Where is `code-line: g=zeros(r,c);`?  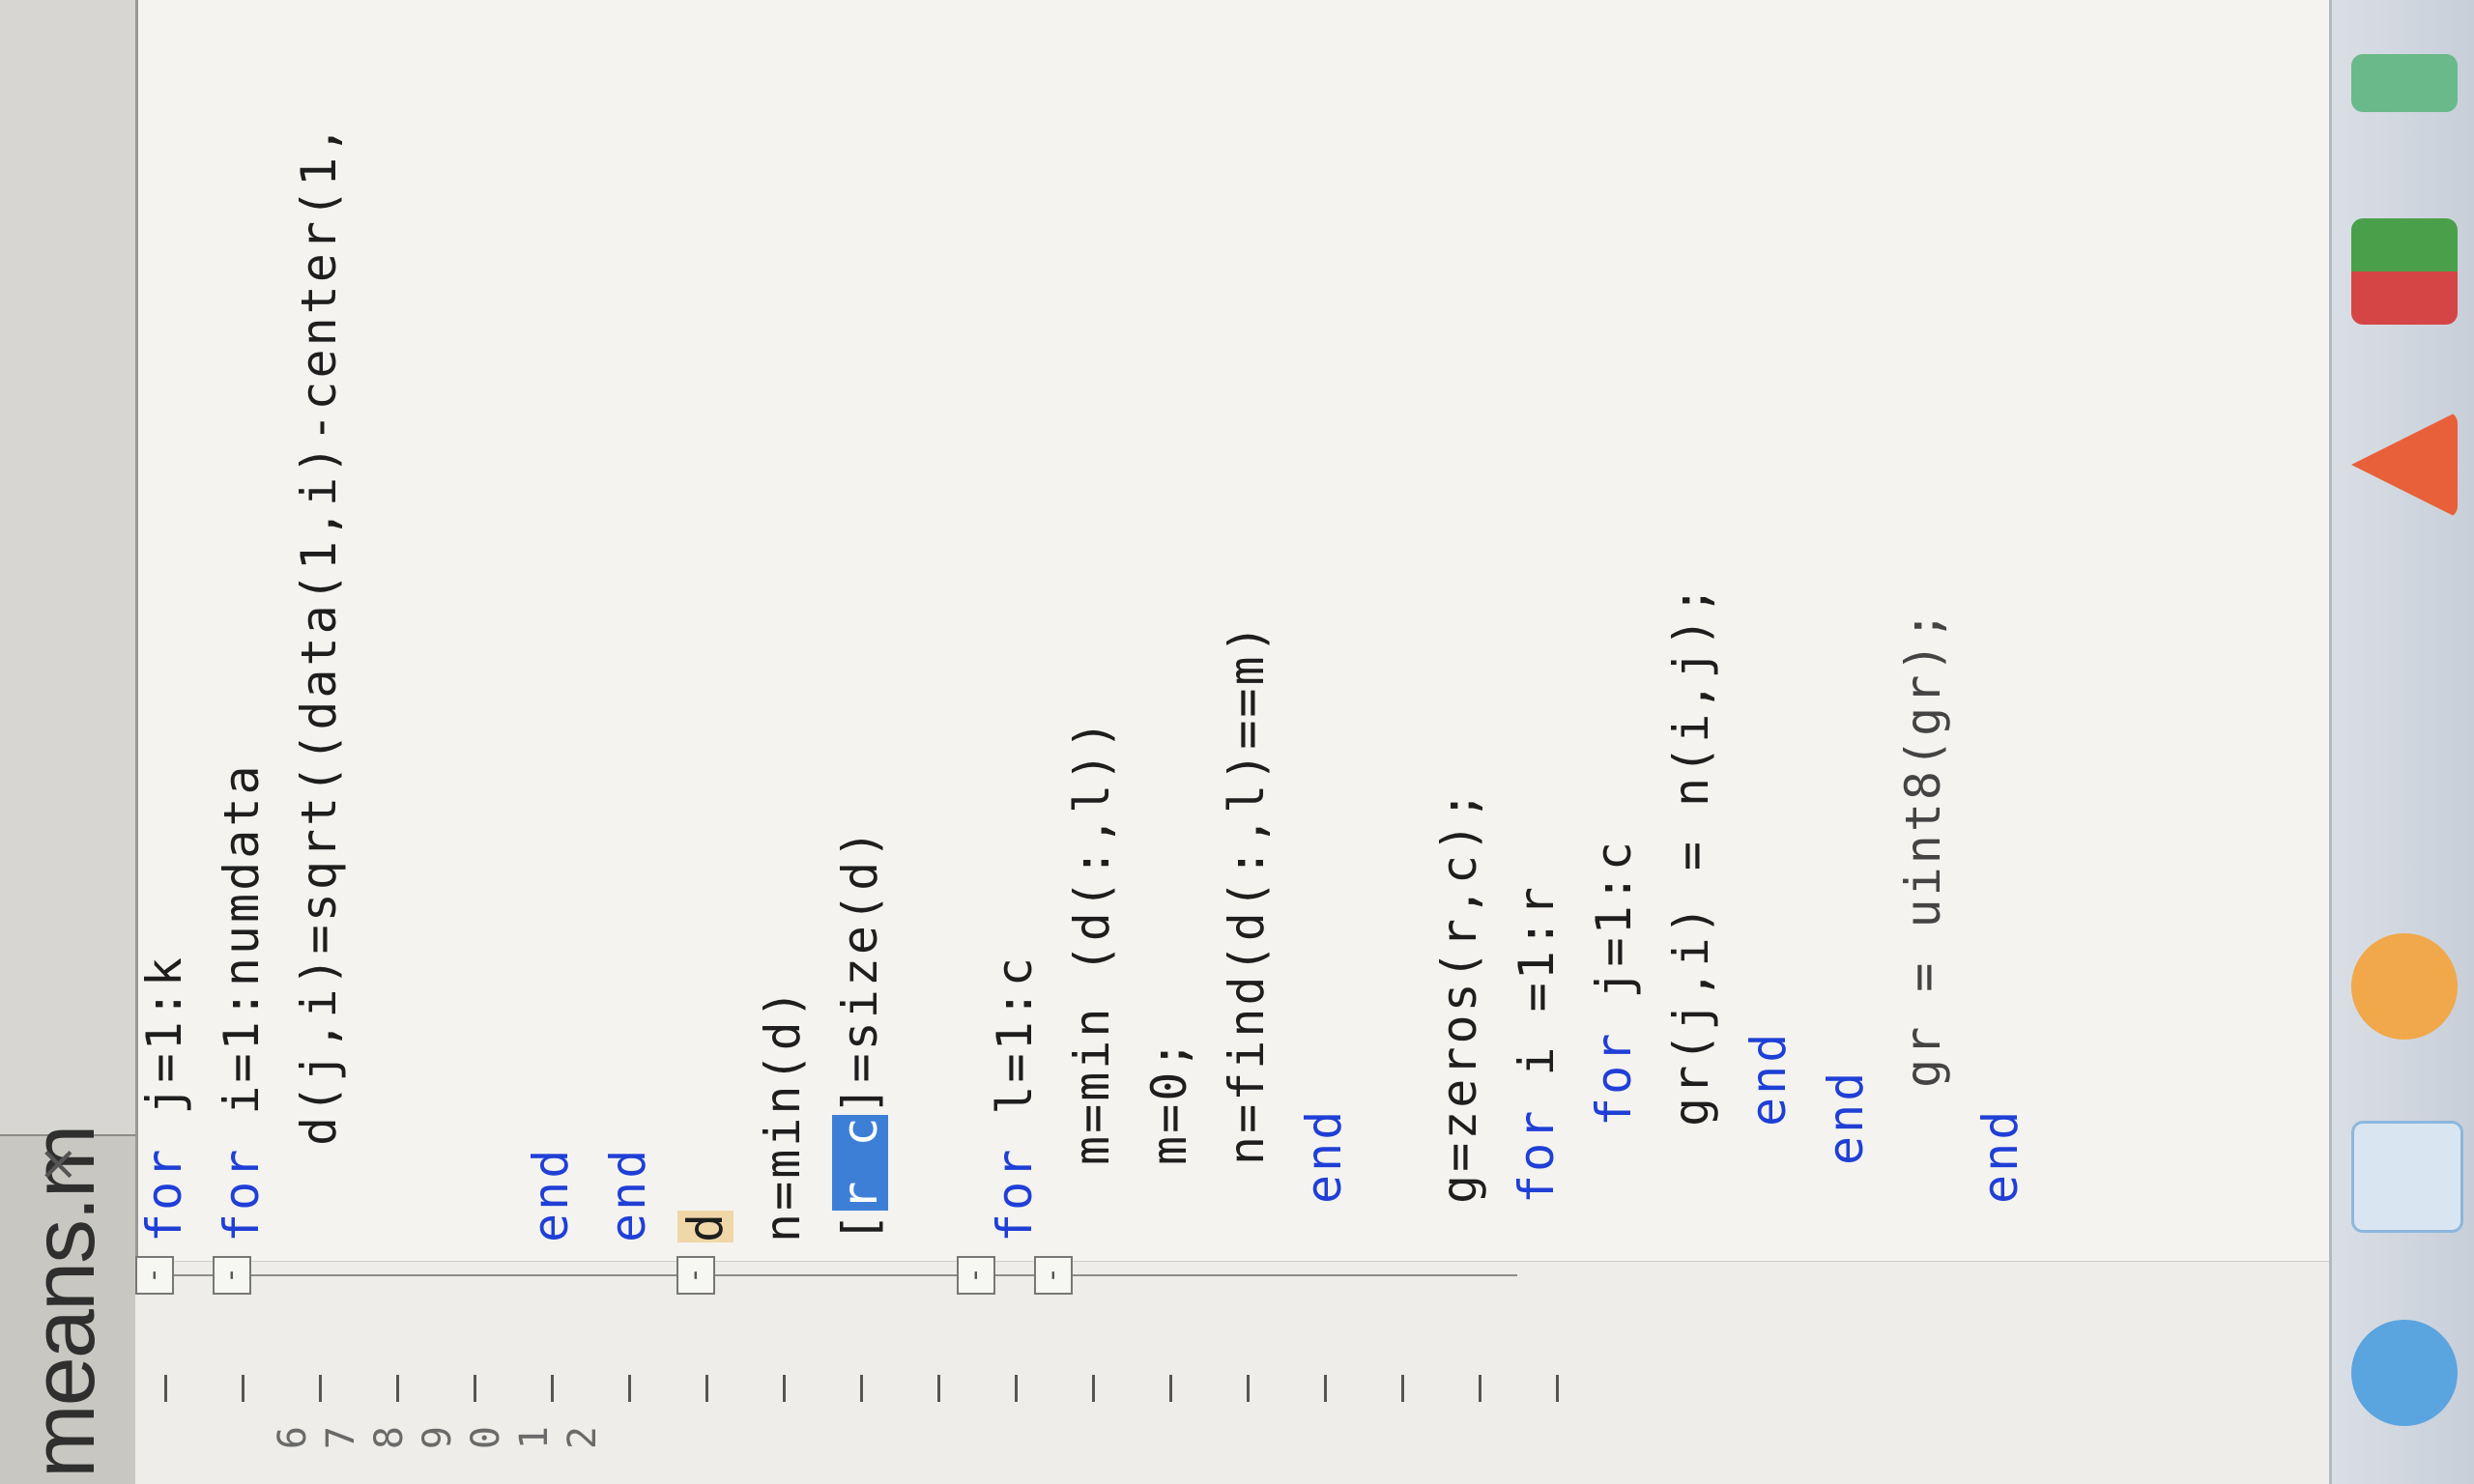
code-line: g=zeros(r,c); is located at coordinates (1459, 996).